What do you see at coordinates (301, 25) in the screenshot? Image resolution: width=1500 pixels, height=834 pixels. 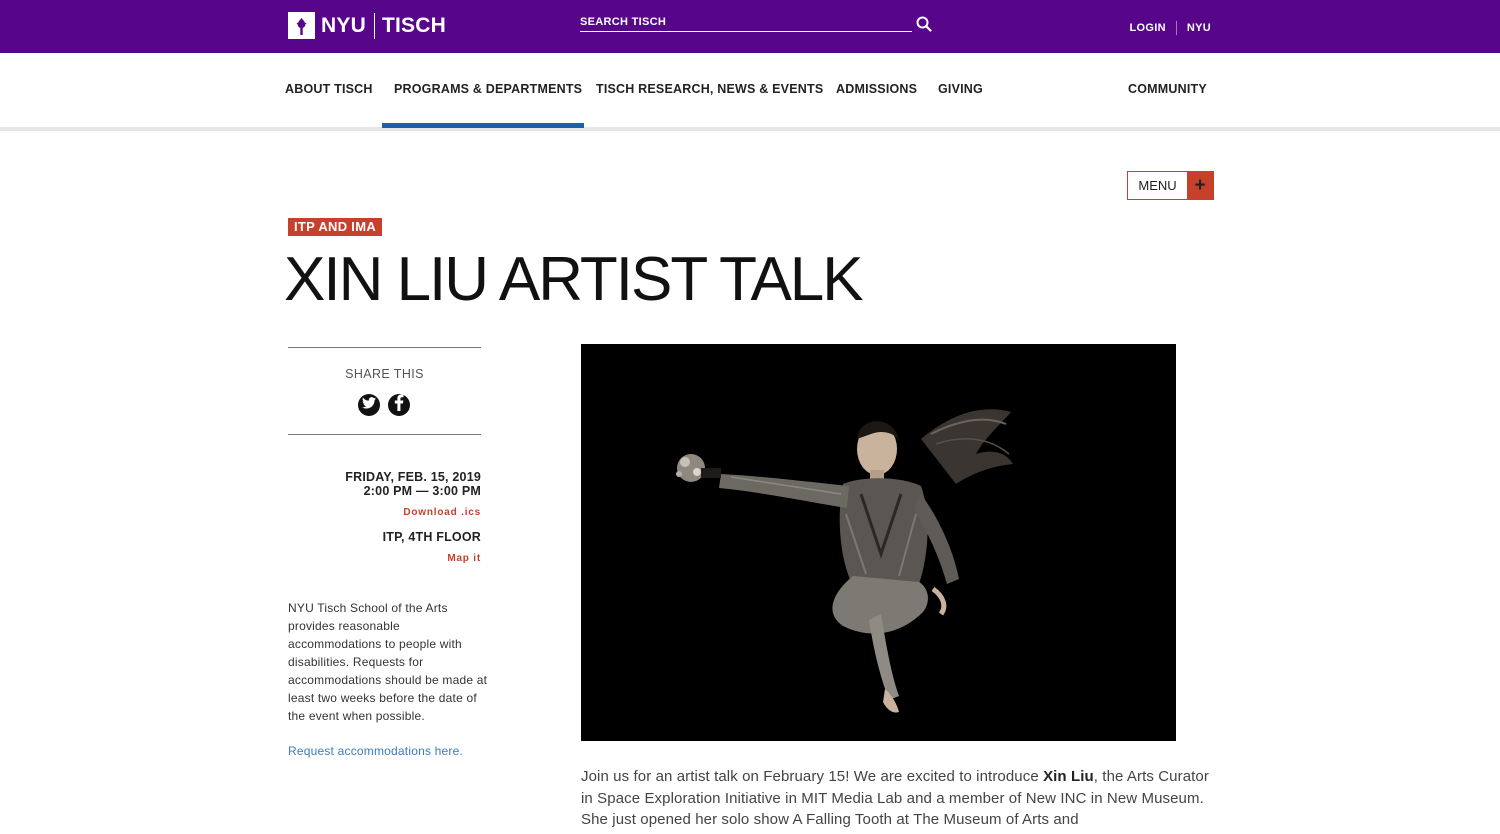 I see `torch-icon` at bounding box center [301, 25].